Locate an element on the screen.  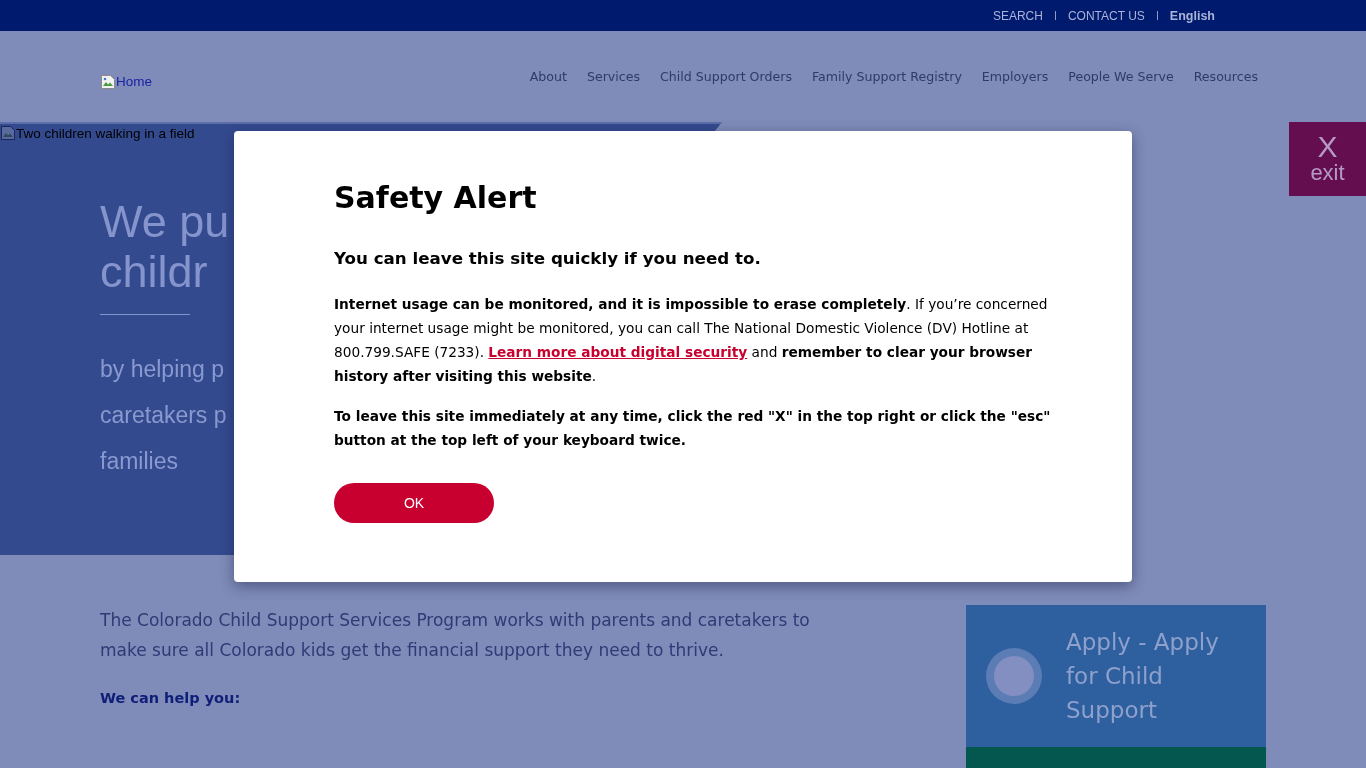
exit-instructions: To leave this site immediately at any time, click the red "X" in the top right or click the "esc" button at the top left of your keyboard twice. is located at coordinates (693, 428).